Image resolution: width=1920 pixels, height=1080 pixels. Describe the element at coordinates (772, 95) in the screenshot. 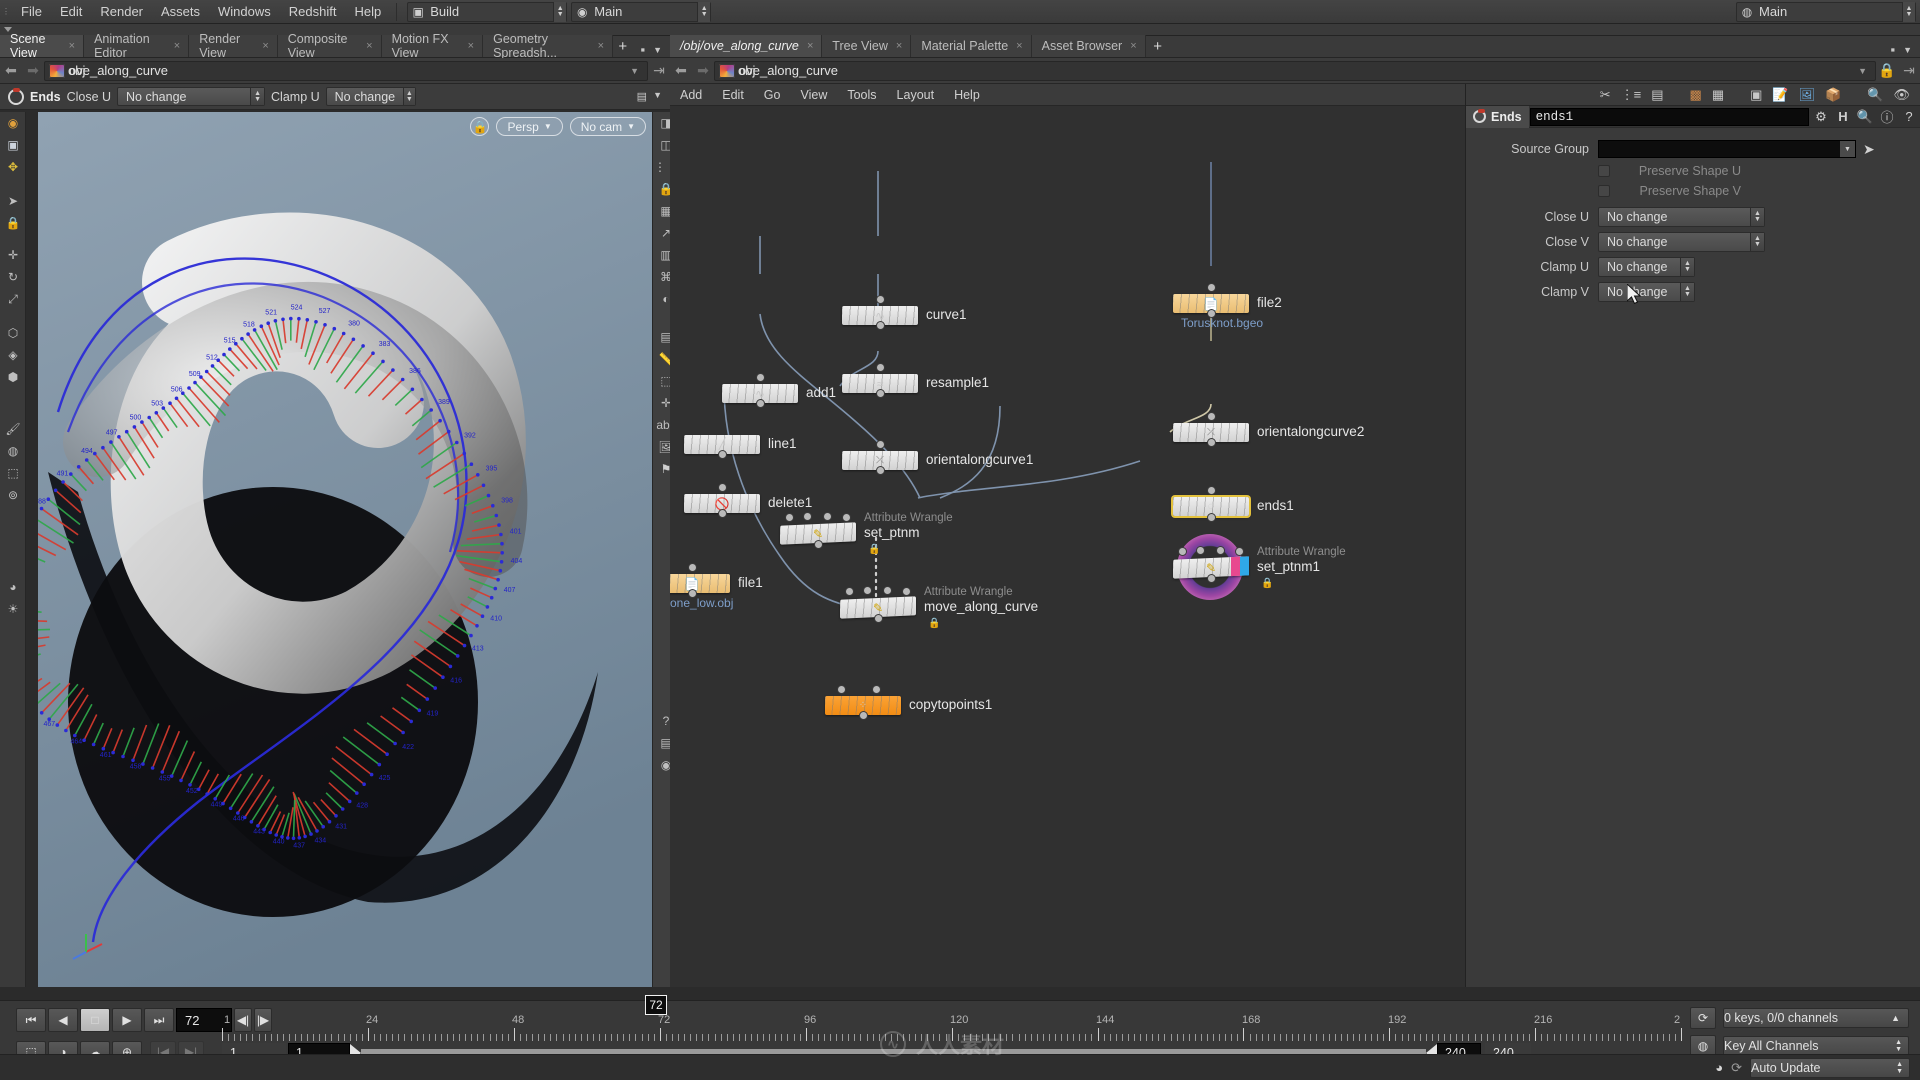

I see `network-menu-go: Go` at that location.